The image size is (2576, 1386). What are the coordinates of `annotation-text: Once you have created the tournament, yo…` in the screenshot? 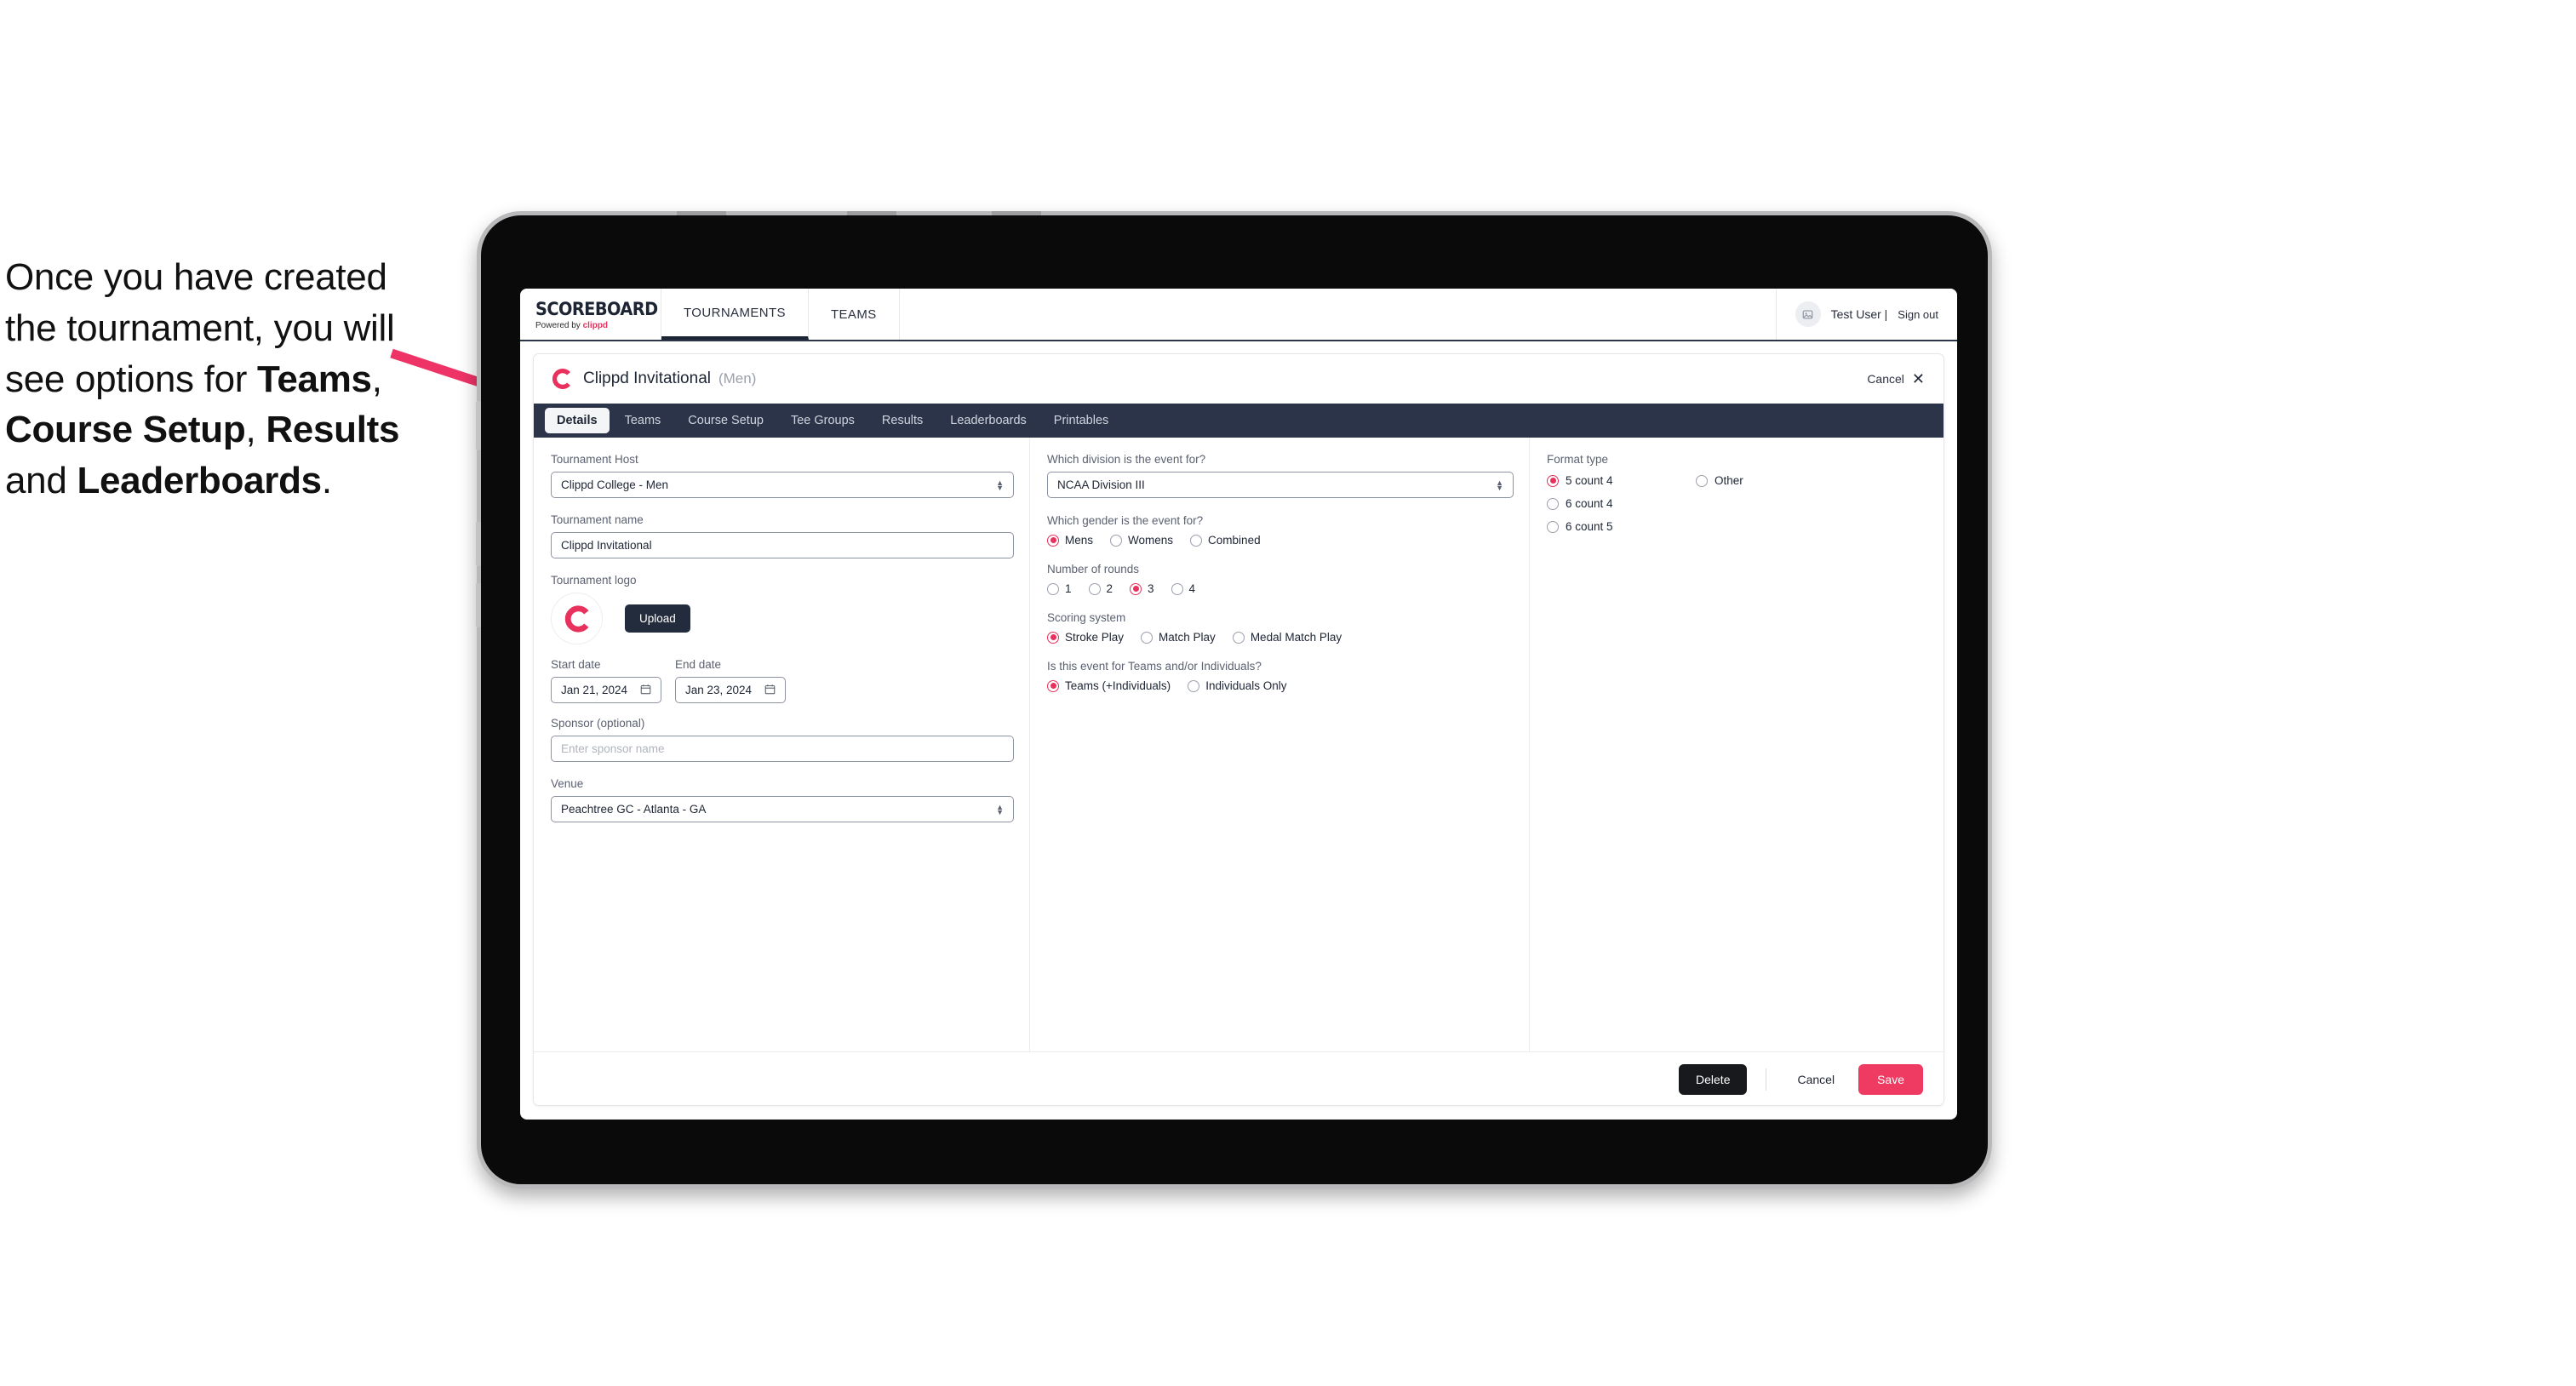 It's located at (218, 379).